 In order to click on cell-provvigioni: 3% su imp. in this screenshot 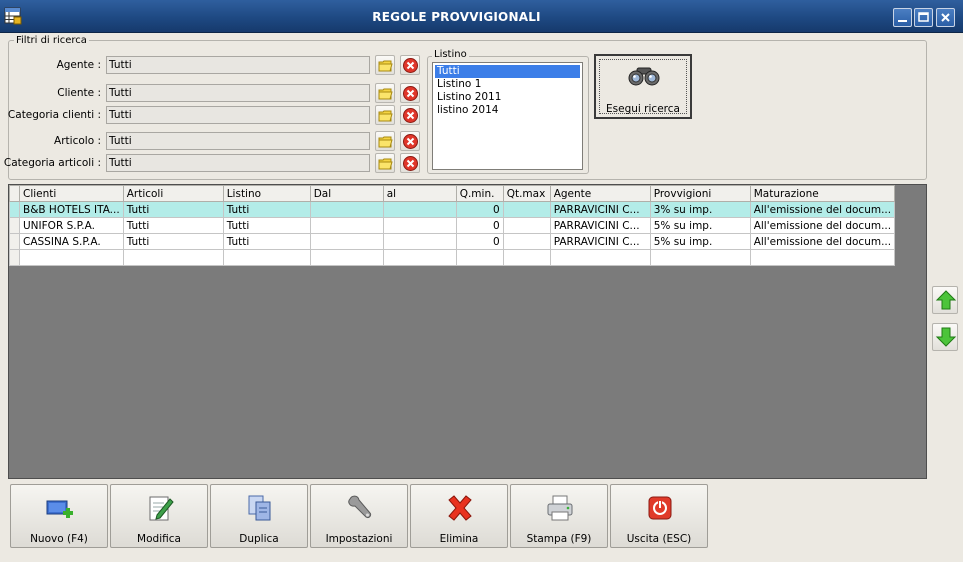, I will do `click(700, 209)`.